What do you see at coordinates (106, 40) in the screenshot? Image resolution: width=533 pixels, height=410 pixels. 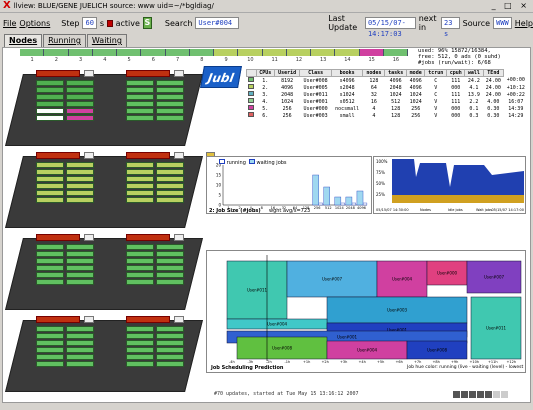 I see `tab-waiting: Waiting` at bounding box center [106, 40].